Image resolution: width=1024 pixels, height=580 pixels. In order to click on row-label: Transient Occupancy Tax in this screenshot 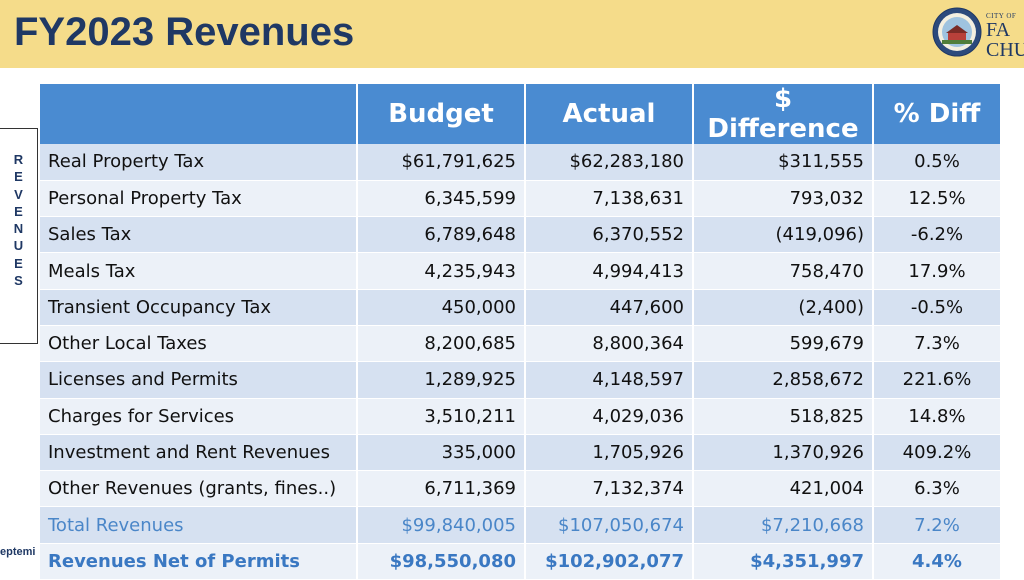, I will do `click(199, 307)`.